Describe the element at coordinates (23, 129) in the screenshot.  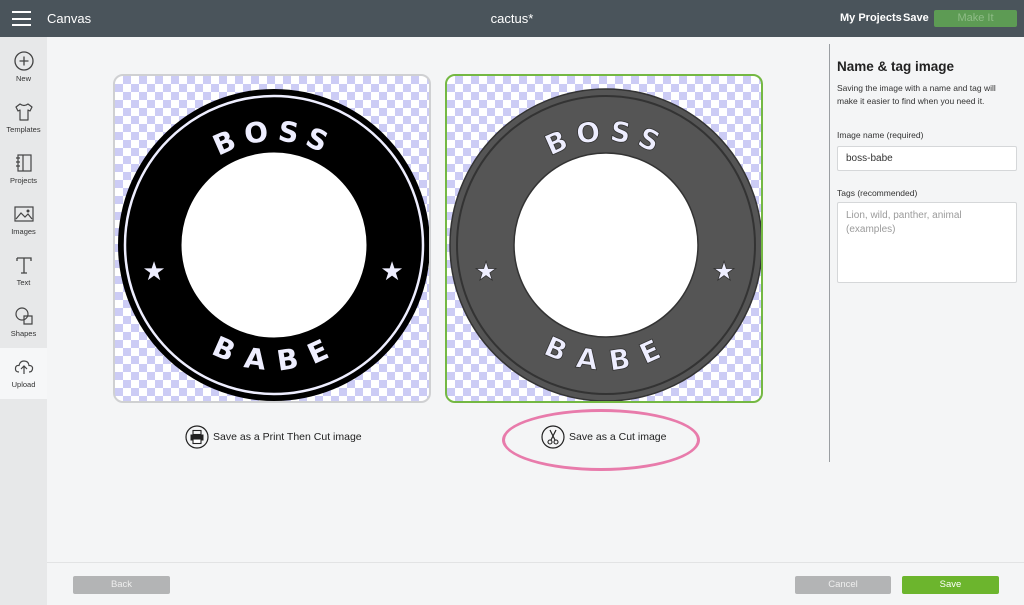
I see `sidebar-item-label: Templates` at that location.